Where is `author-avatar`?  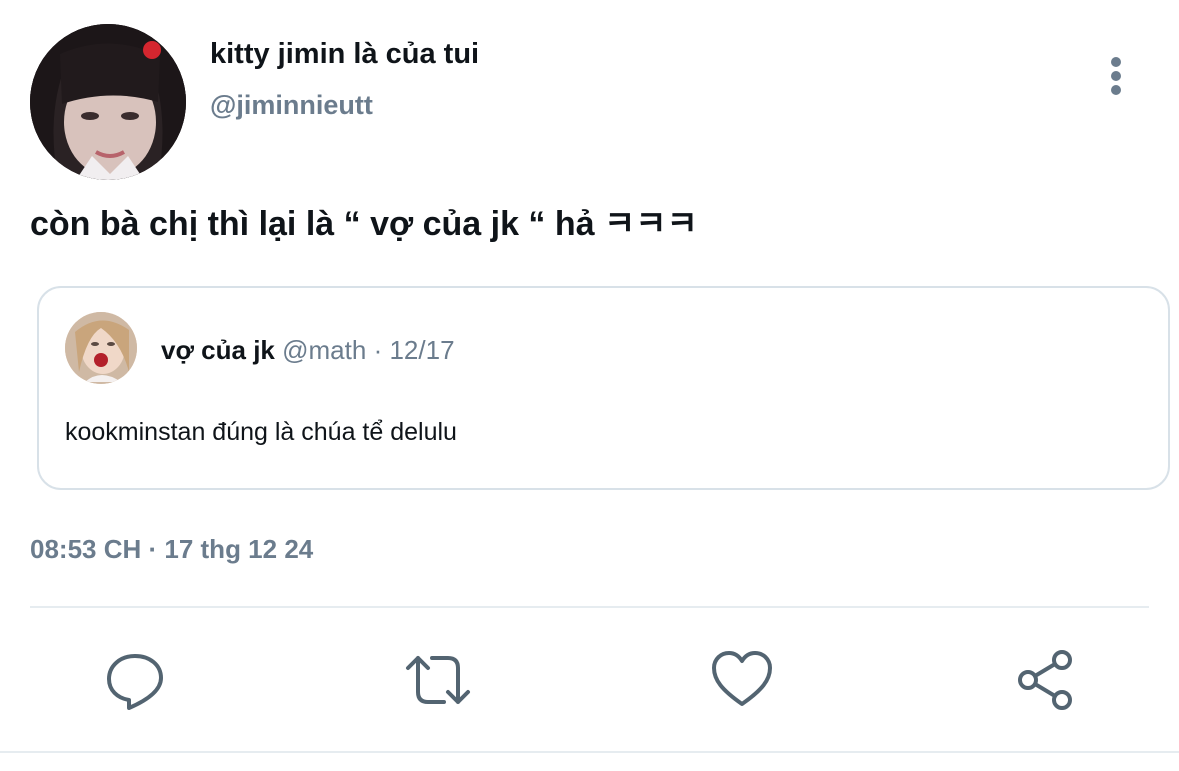
author-avatar is located at coordinates (108, 102).